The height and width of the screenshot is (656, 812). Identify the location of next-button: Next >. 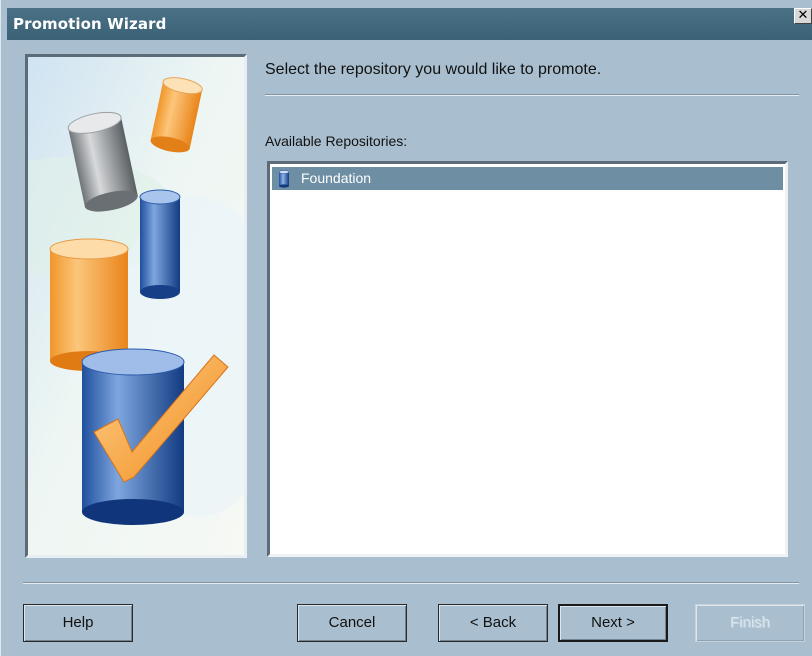
(613, 623).